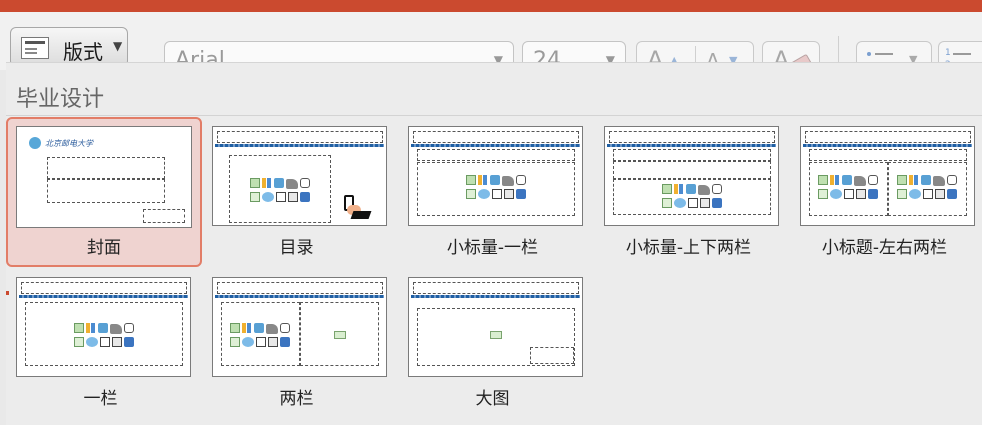 This screenshot has width=982, height=425. What do you see at coordinates (104, 248) in the screenshot?
I see `layout-label: 封面` at bounding box center [104, 248].